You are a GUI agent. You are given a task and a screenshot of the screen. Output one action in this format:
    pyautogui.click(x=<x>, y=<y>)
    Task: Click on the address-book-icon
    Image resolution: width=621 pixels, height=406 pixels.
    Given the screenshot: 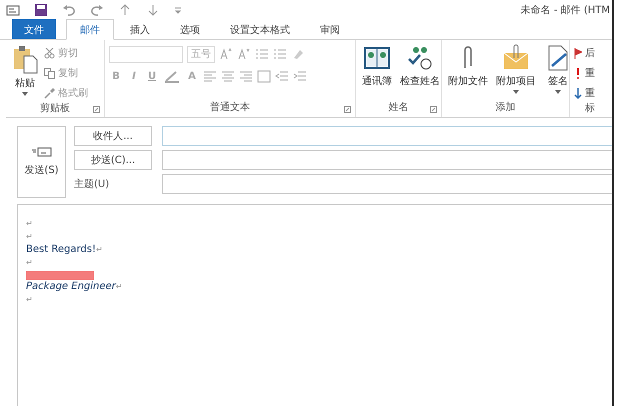 What is the action you would take?
    pyautogui.click(x=377, y=58)
    